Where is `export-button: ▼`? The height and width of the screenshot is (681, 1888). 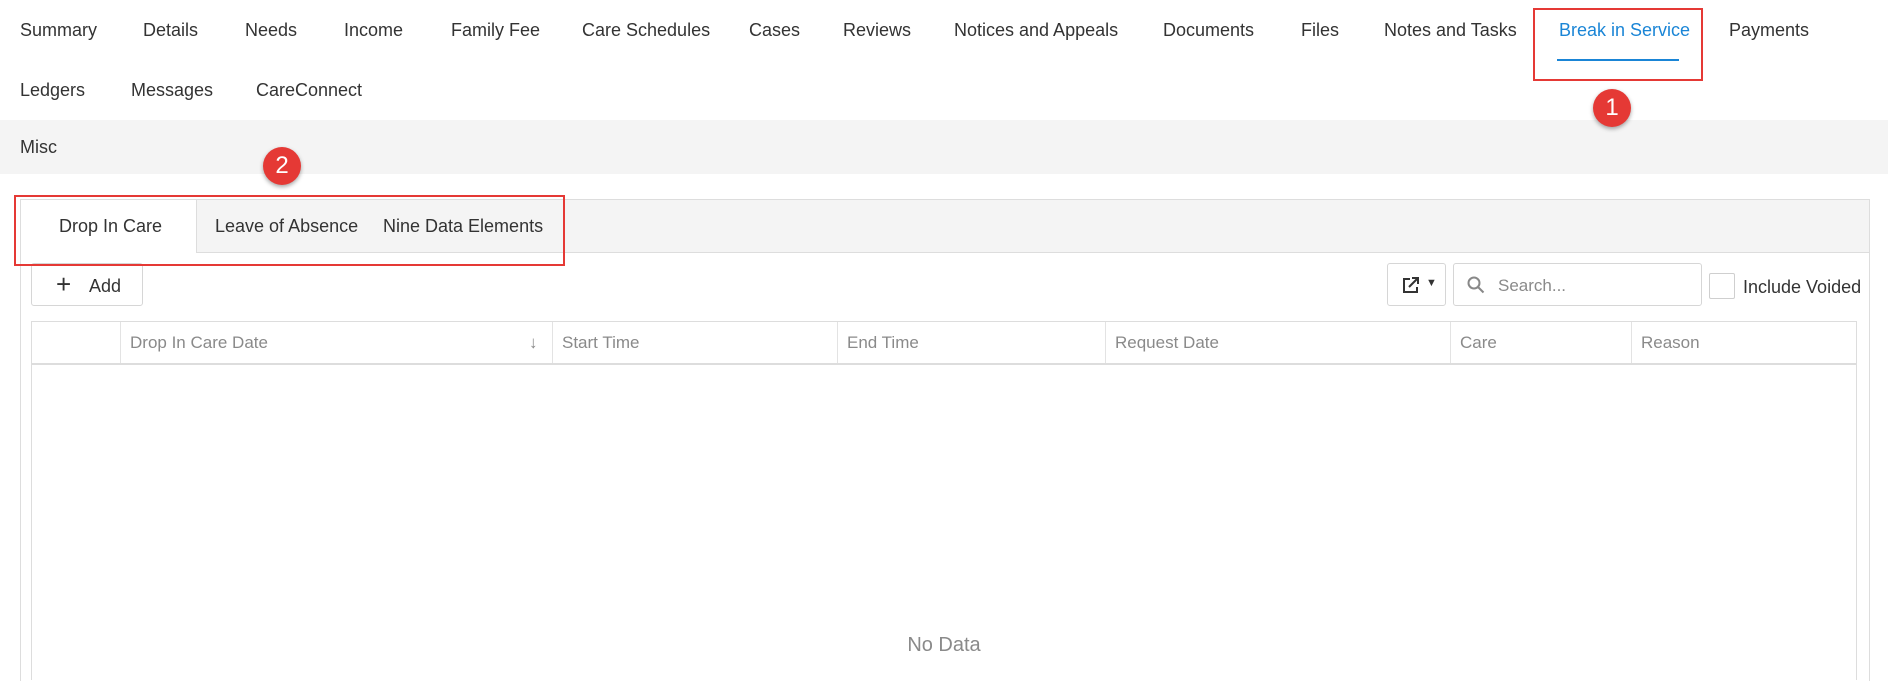 export-button: ▼ is located at coordinates (1416, 284).